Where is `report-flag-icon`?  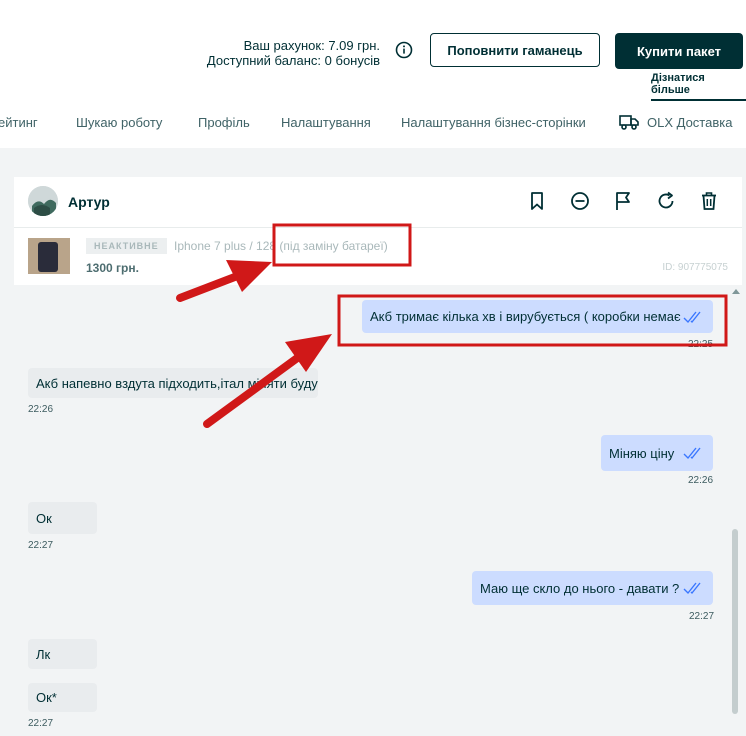 report-flag-icon is located at coordinates (623, 201).